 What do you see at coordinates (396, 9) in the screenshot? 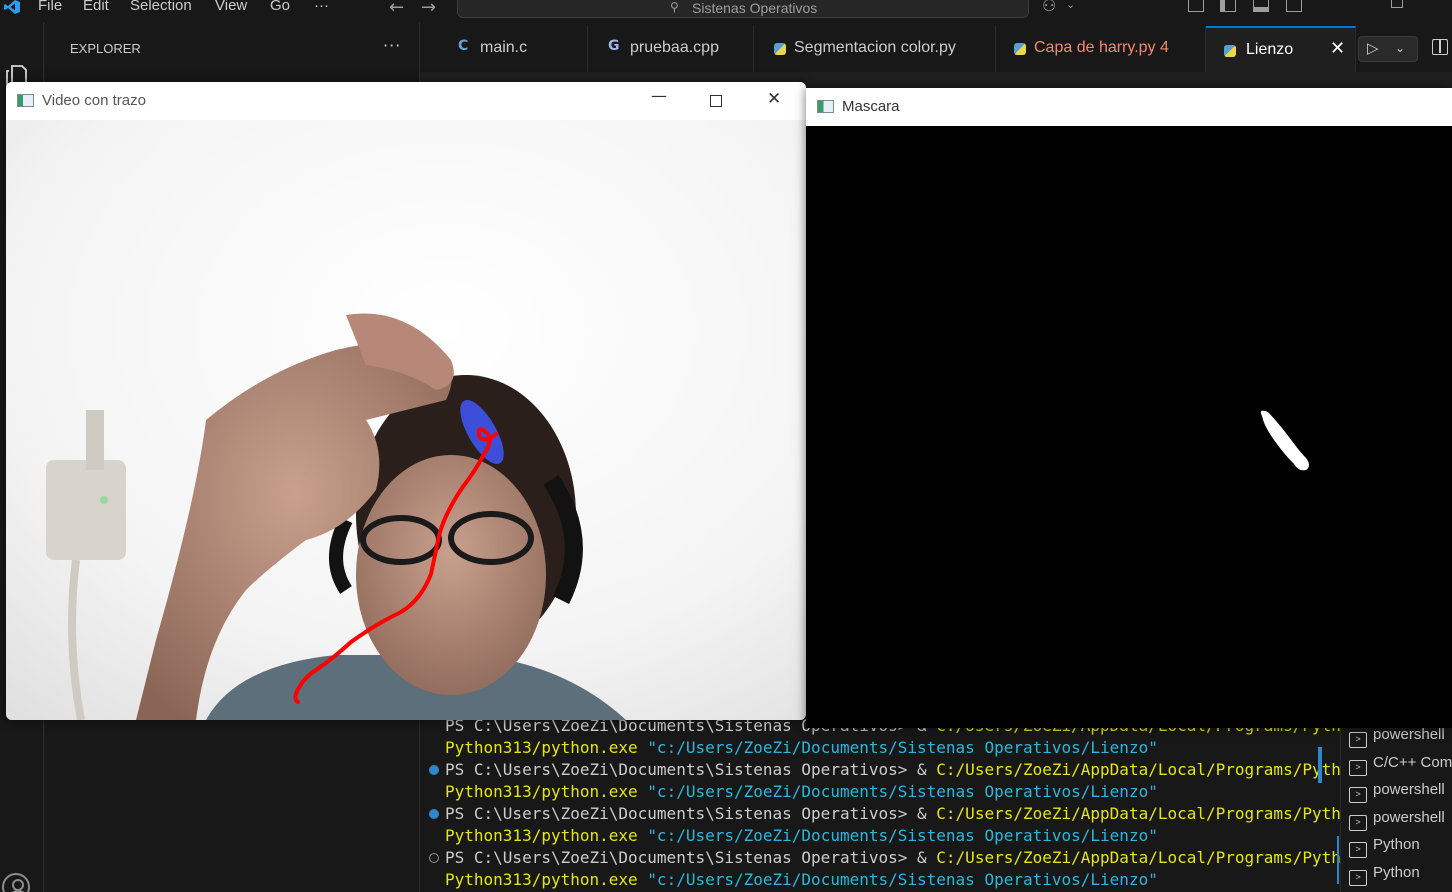
I see `back-arrow-icon: ←` at bounding box center [396, 9].